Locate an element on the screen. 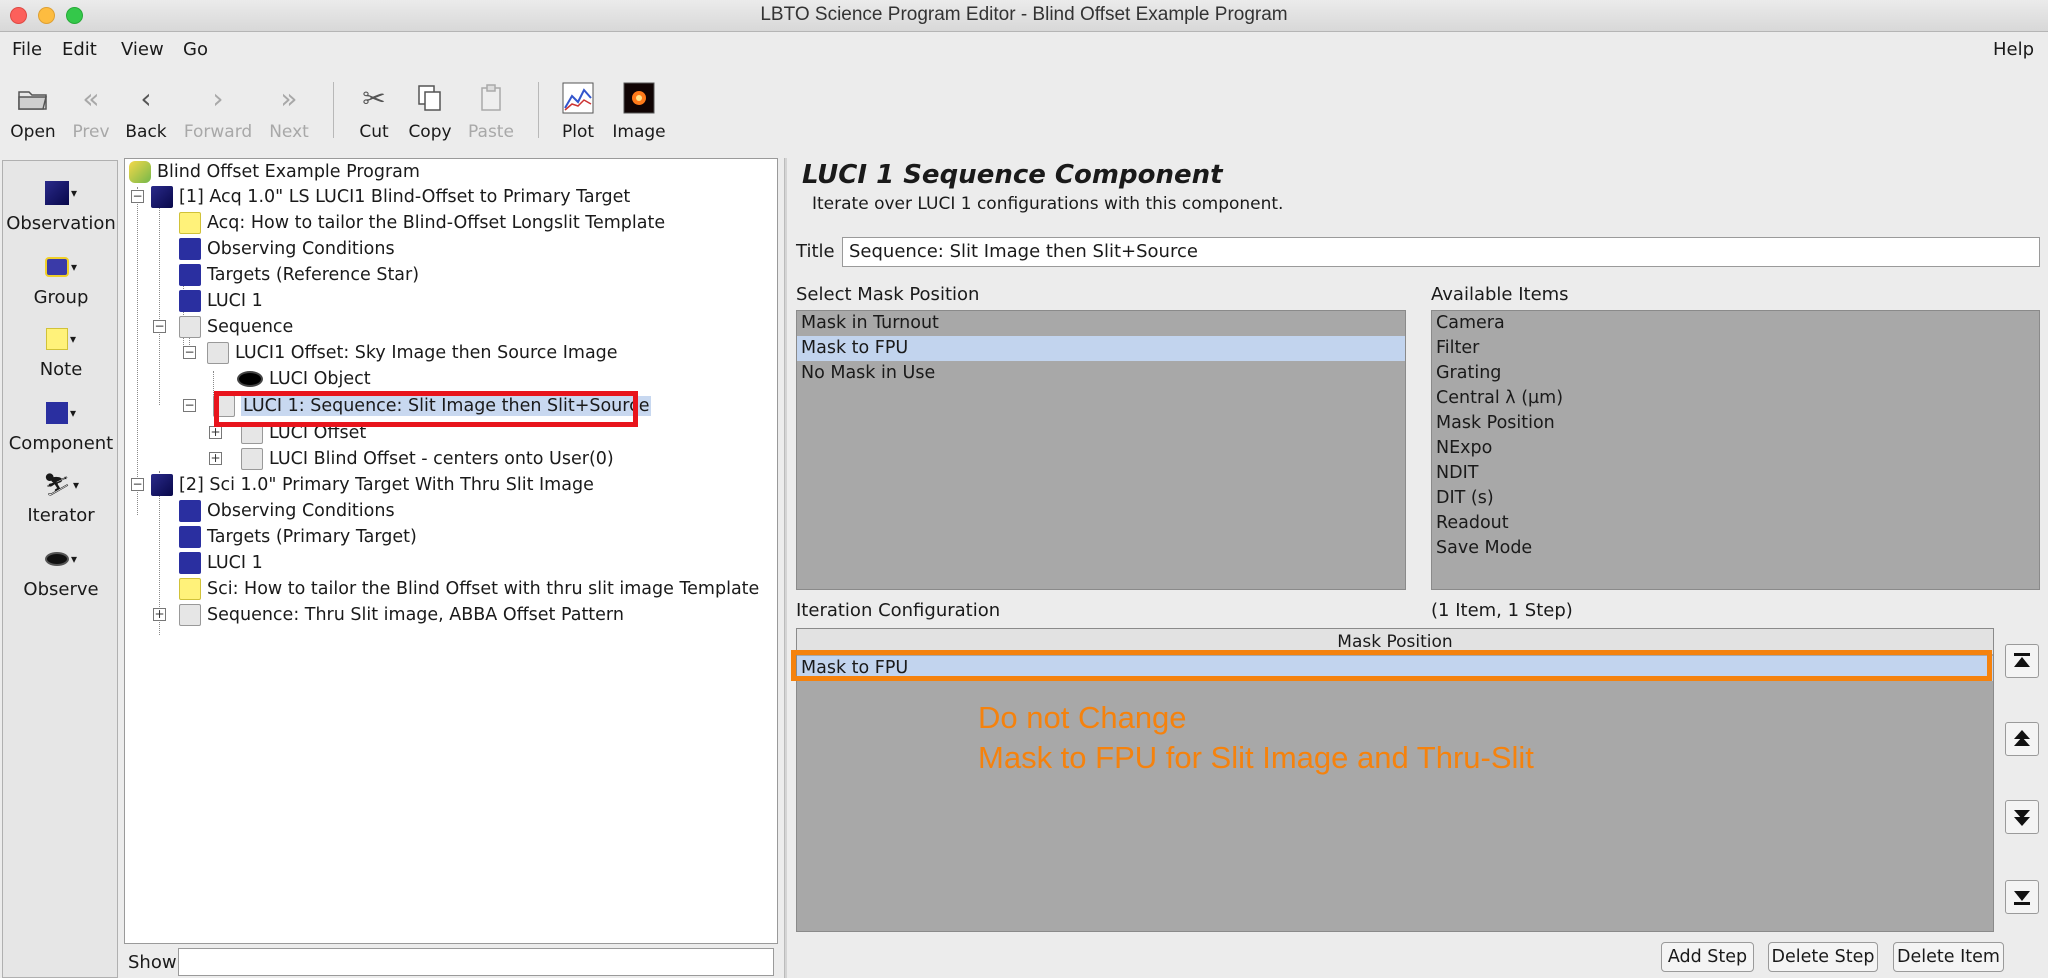  cut-button: ✂ Cut is located at coordinates (374, 110).